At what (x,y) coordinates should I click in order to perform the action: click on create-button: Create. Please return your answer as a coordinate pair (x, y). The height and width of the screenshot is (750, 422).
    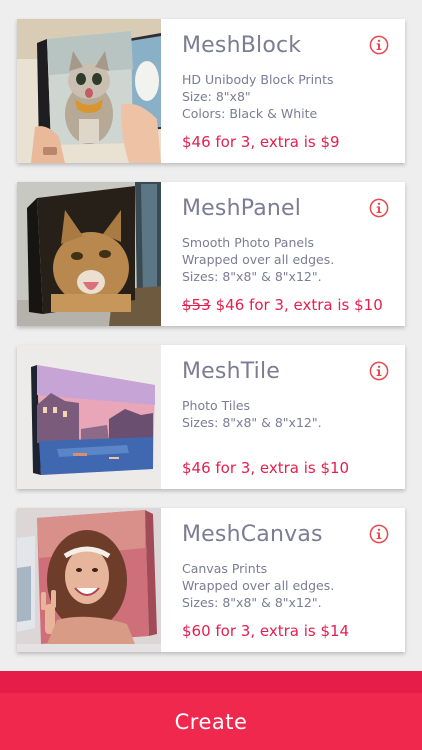
    Looking at the image, I should click on (211, 721).